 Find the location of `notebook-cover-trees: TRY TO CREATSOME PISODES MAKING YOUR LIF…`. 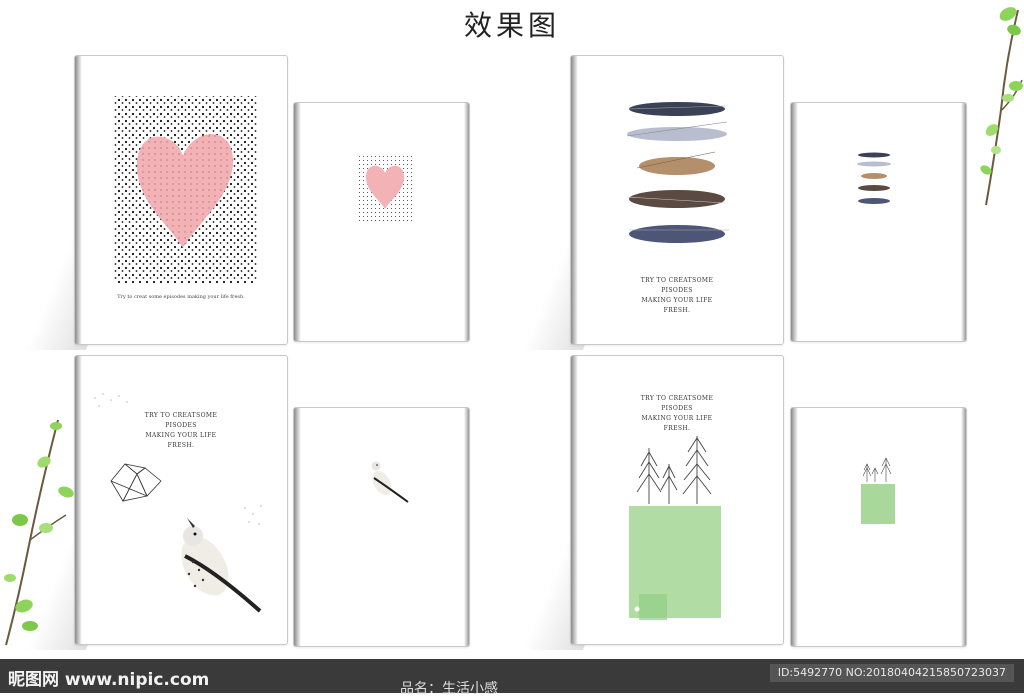

notebook-cover-trees: TRY TO CREATSOME PISODES MAKING YOUR LIF… is located at coordinates (677, 500).